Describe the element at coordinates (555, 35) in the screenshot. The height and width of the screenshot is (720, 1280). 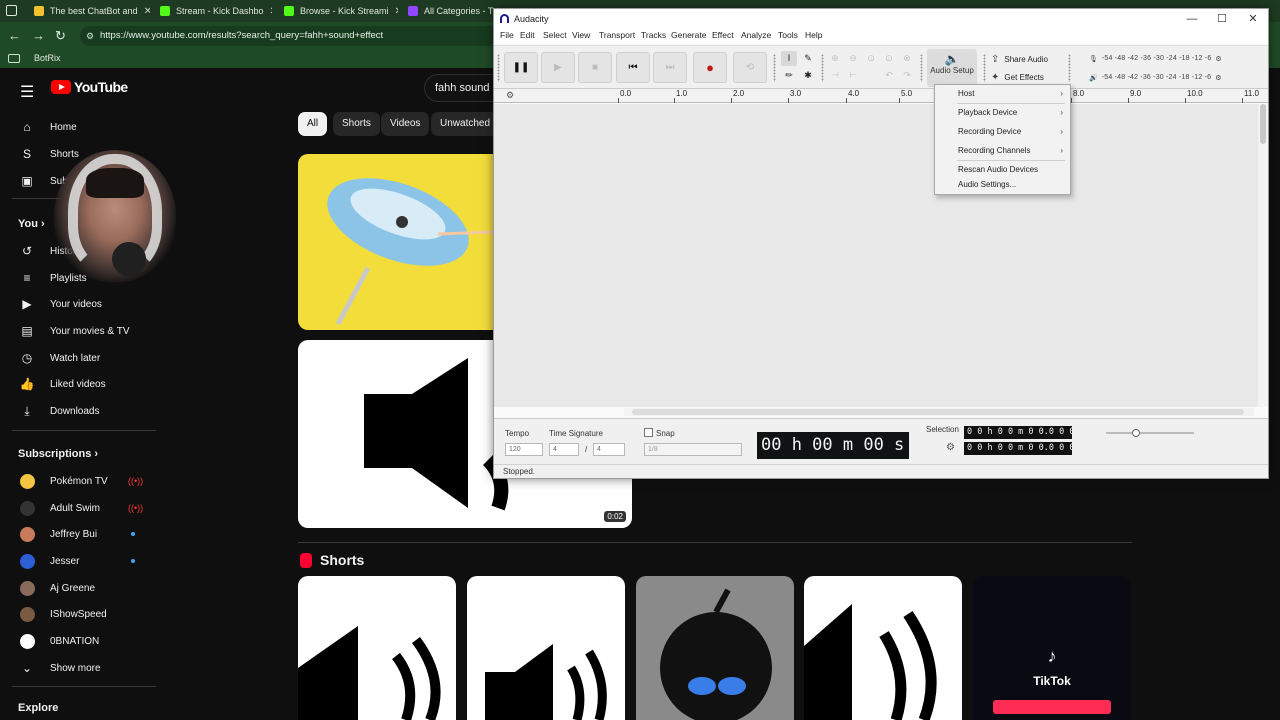
I see `menu-select: Select` at that location.